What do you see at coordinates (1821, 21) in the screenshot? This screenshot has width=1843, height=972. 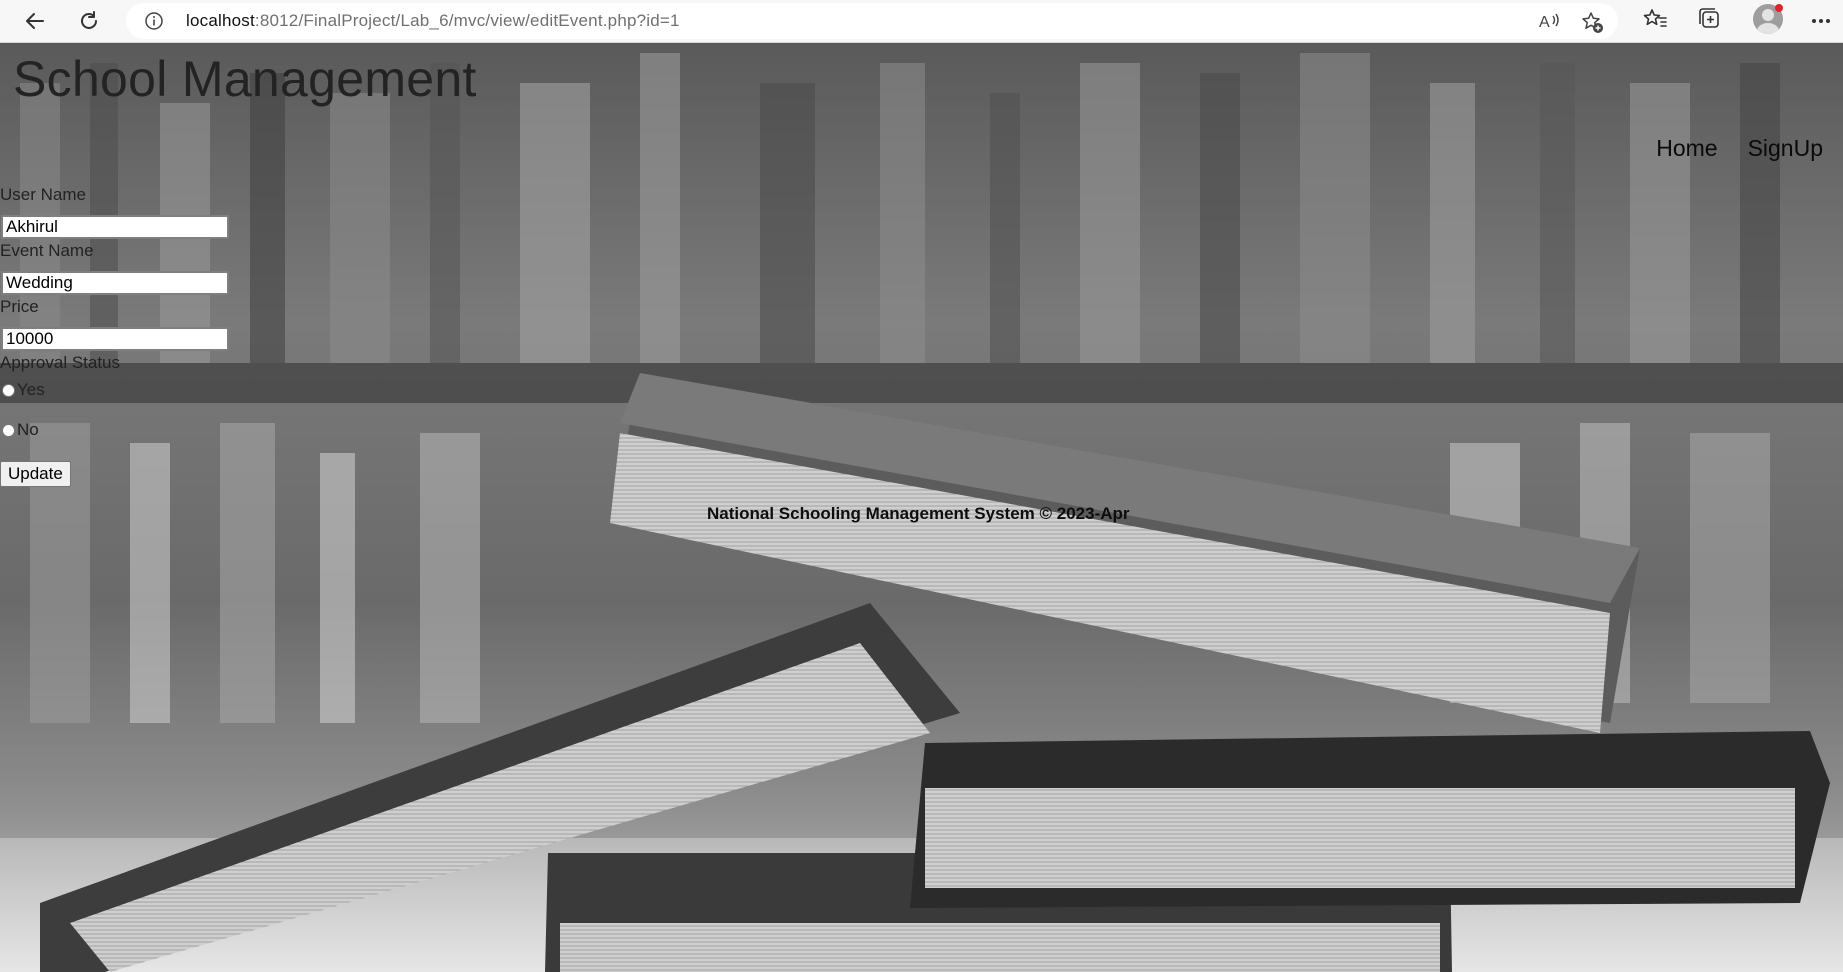 I see `more-options-icon` at bounding box center [1821, 21].